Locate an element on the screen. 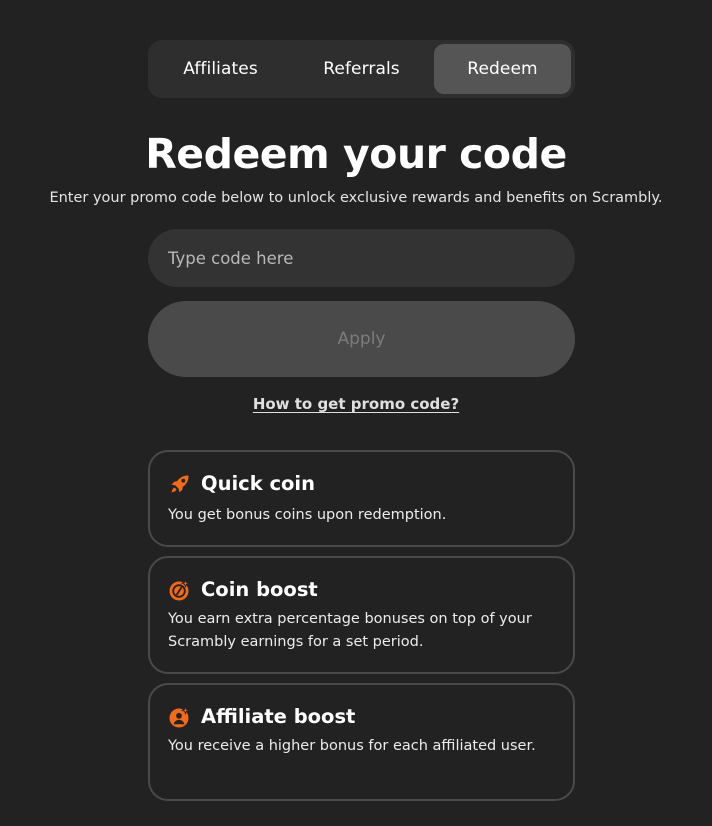  apply-button: Apply is located at coordinates (361, 339).